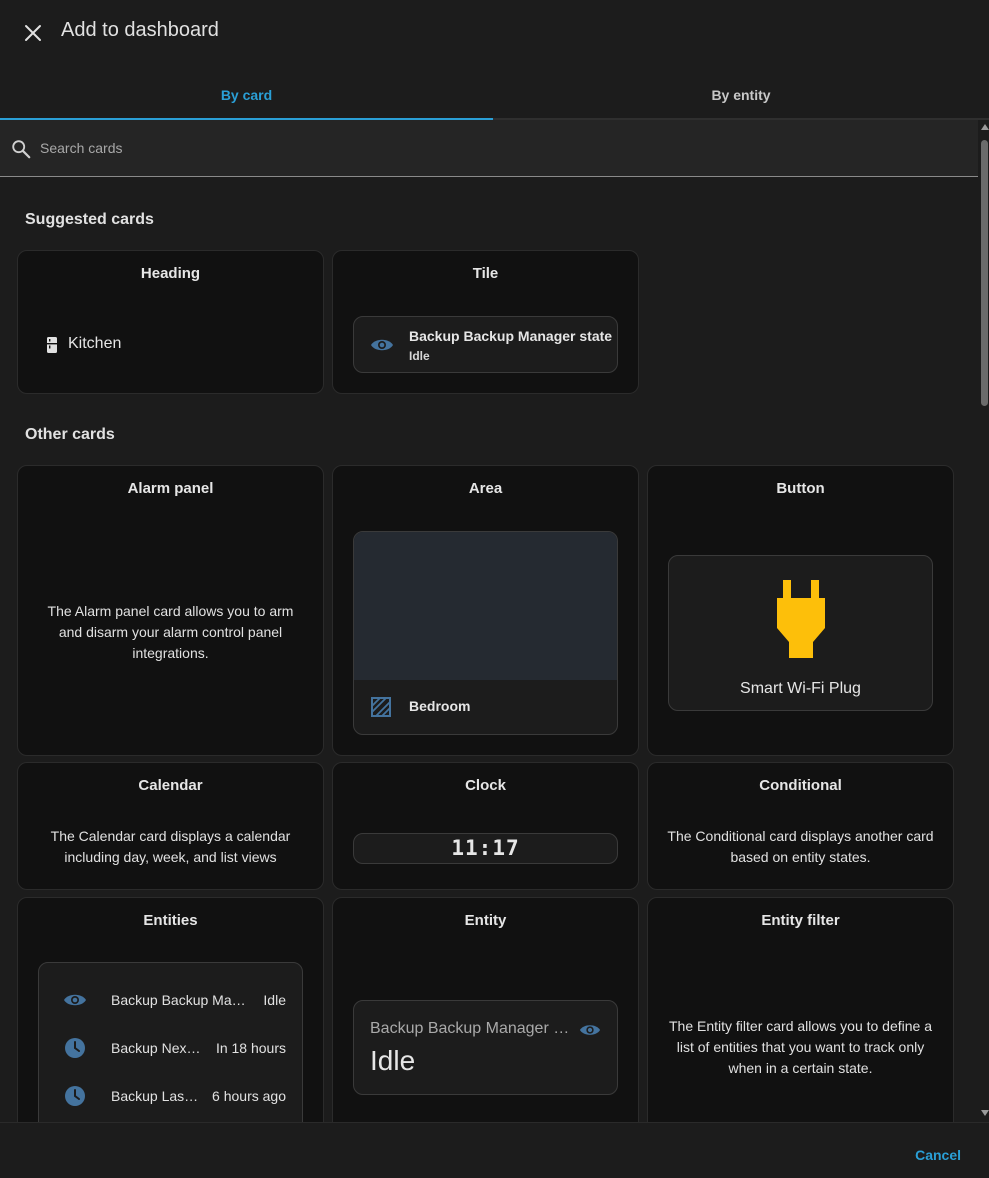 The height and width of the screenshot is (1178, 989). Describe the element at coordinates (938, 1155) in the screenshot. I see `cancel-button: Cancel` at that location.